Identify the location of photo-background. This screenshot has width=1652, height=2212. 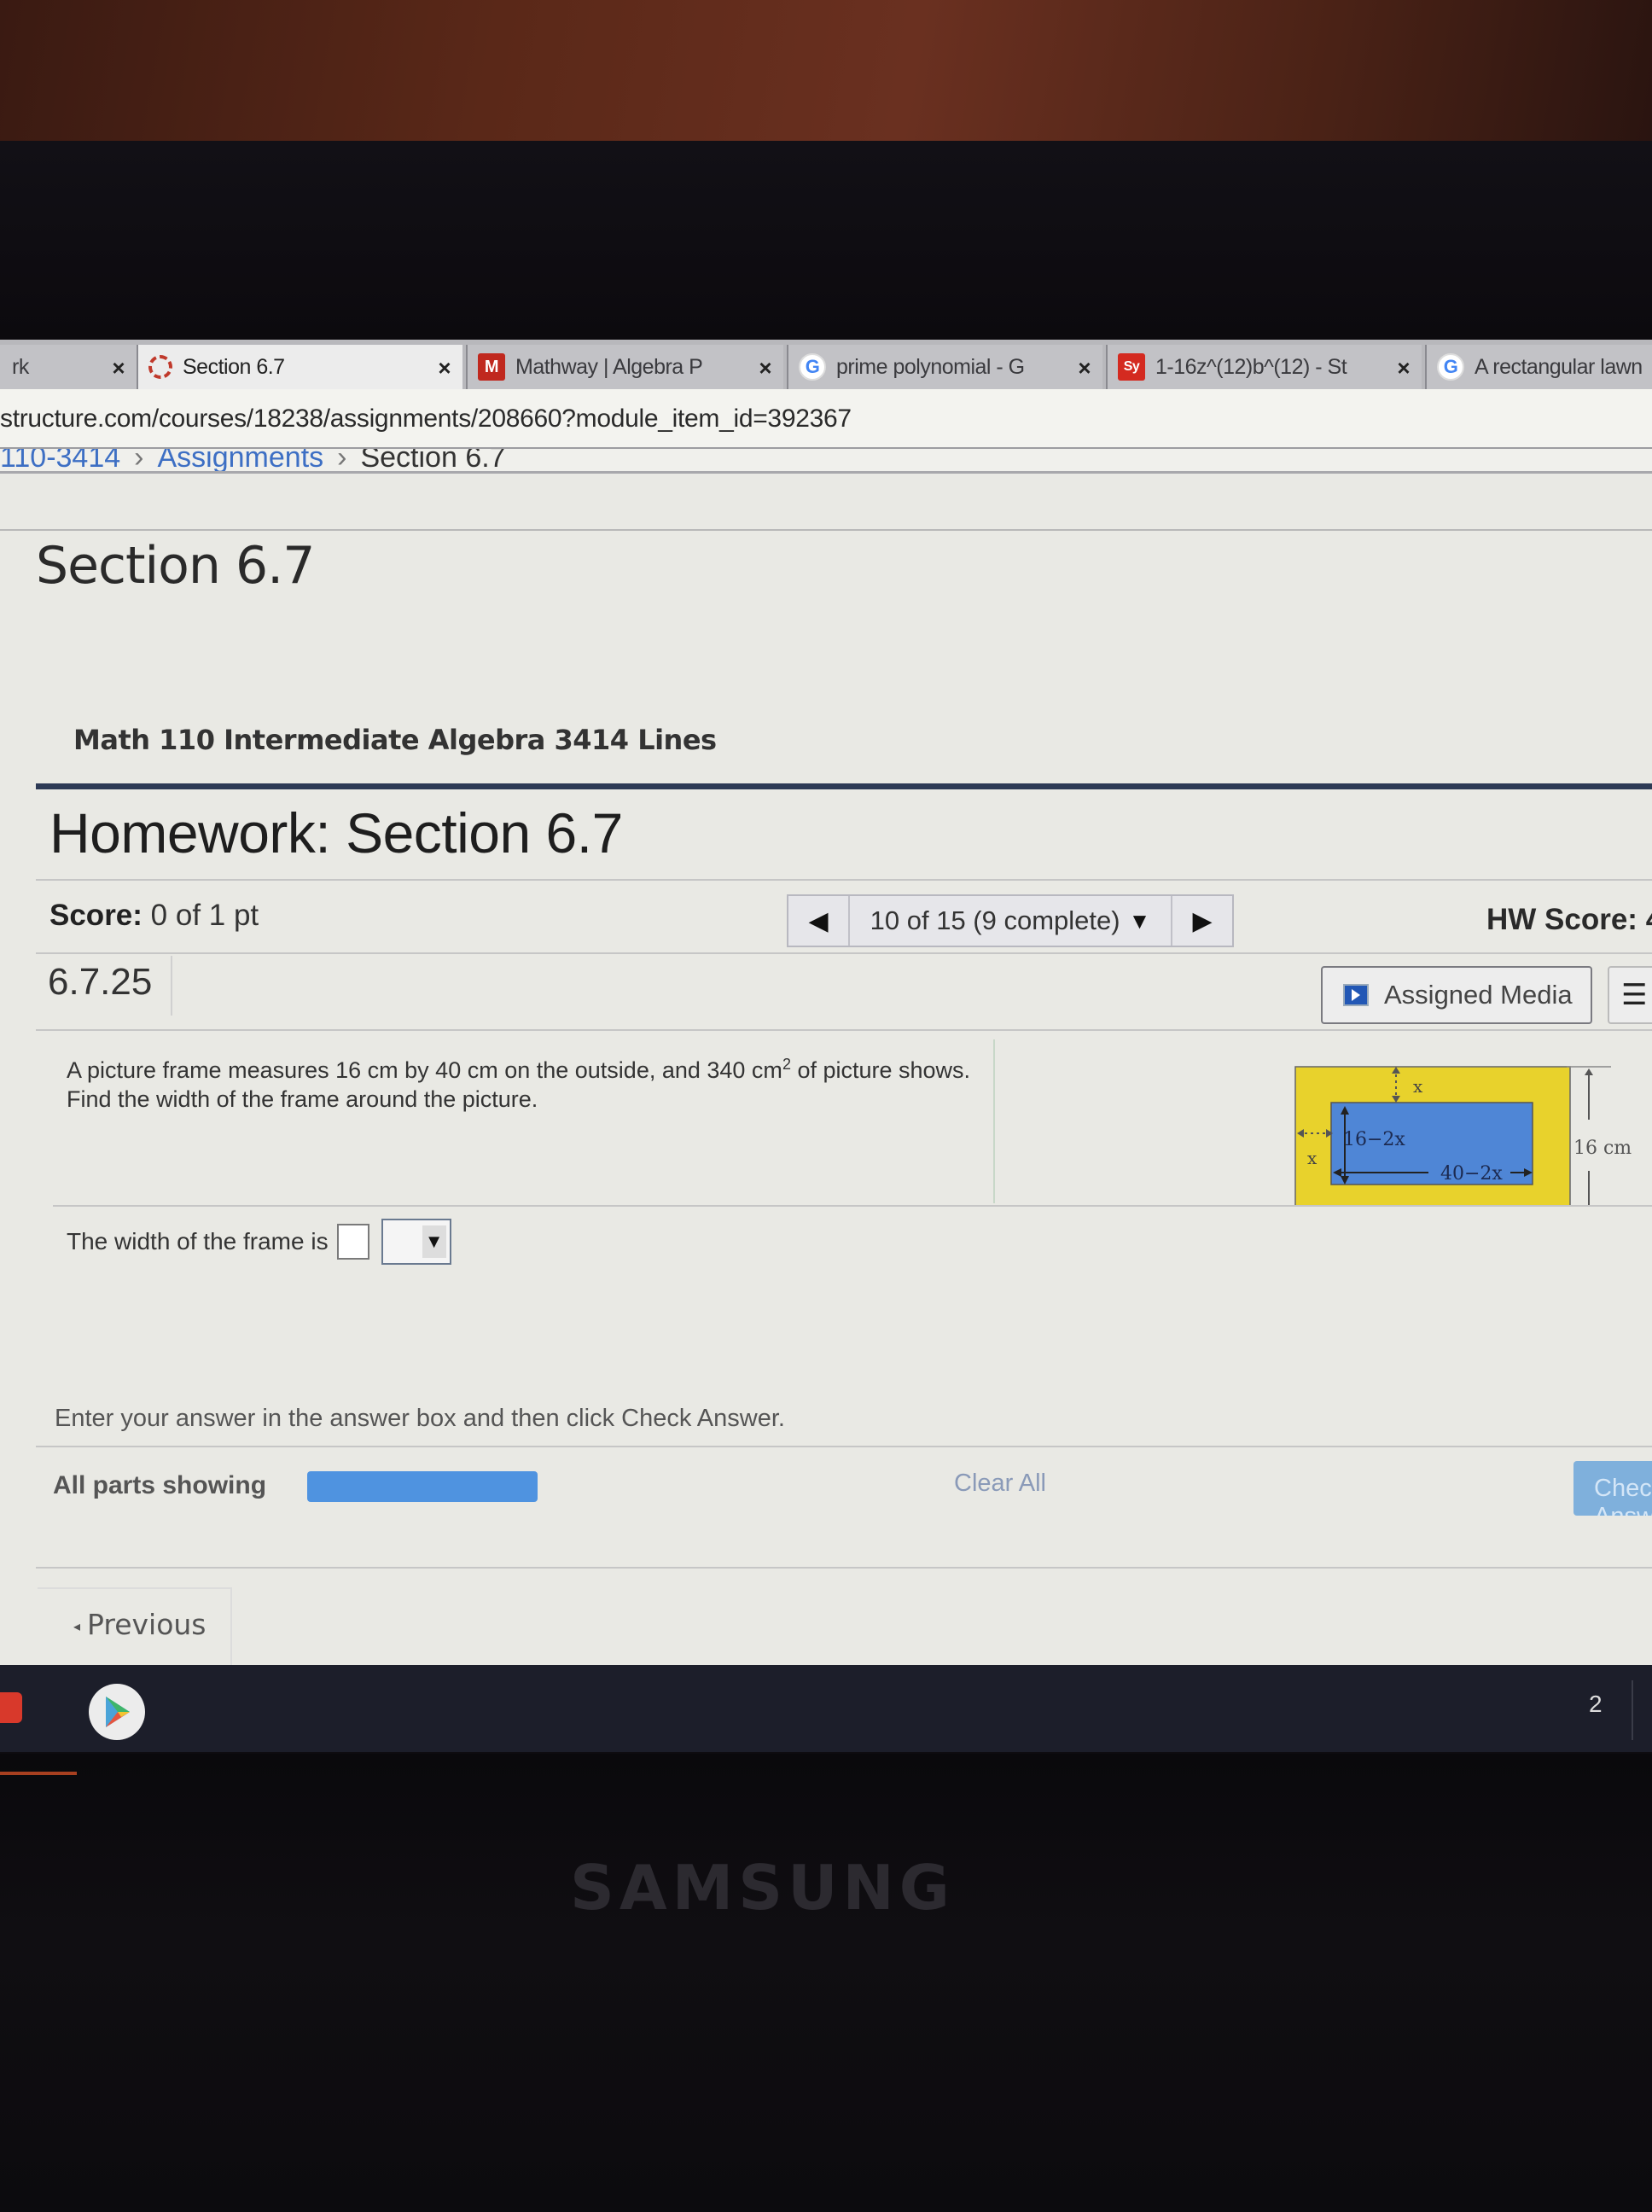
(826, 72).